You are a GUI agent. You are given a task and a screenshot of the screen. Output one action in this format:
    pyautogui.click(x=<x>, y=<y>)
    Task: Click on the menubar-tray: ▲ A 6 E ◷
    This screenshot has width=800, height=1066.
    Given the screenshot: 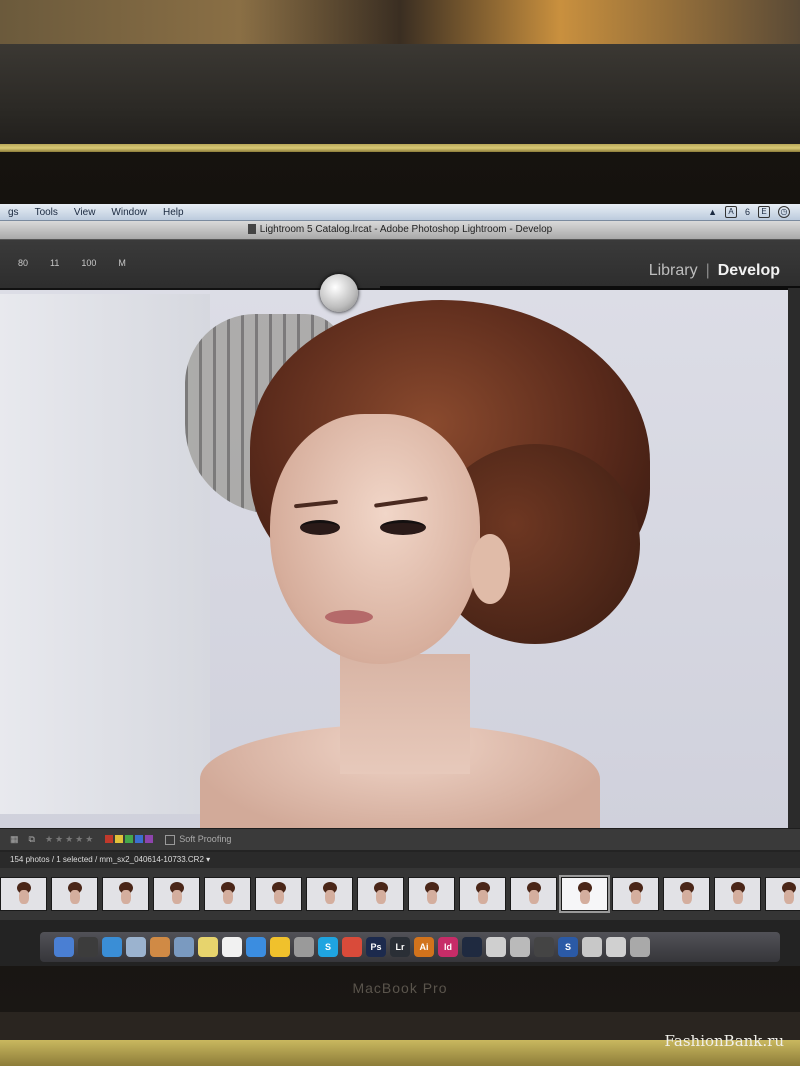 What is the action you would take?
    pyautogui.click(x=754, y=212)
    